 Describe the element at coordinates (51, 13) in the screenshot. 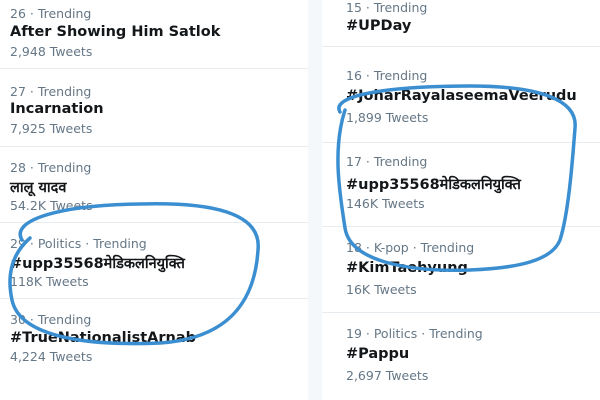

I see `trend-meta: 26 · Trending` at that location.